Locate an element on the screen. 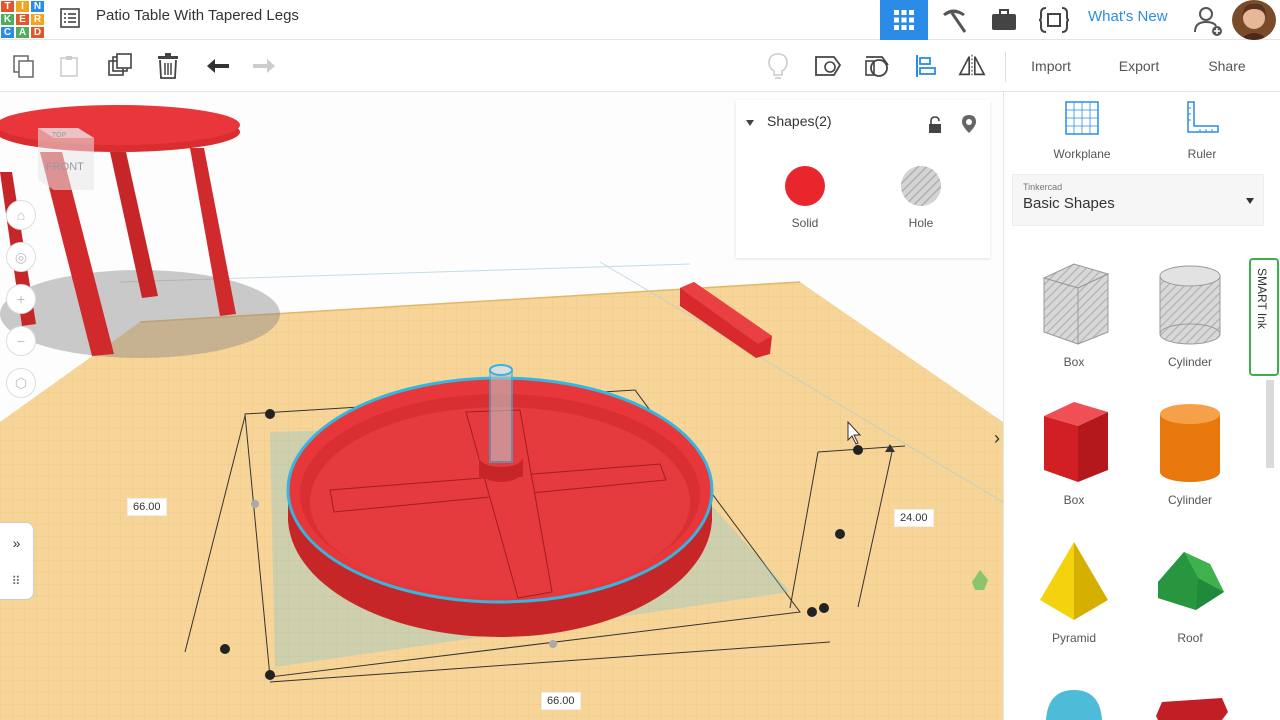 The height and width of the screenshot is (720, 1280). box-hole-shape: Box is located at coordinates (1074, 315).